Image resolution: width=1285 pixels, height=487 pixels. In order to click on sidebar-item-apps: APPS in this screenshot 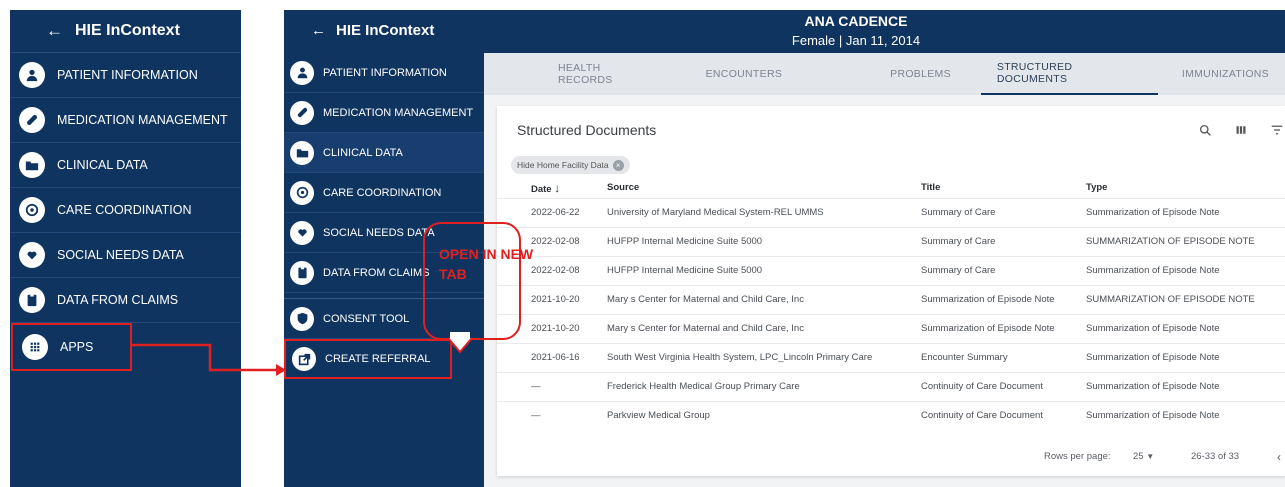, I will do `click(71, 347)`.